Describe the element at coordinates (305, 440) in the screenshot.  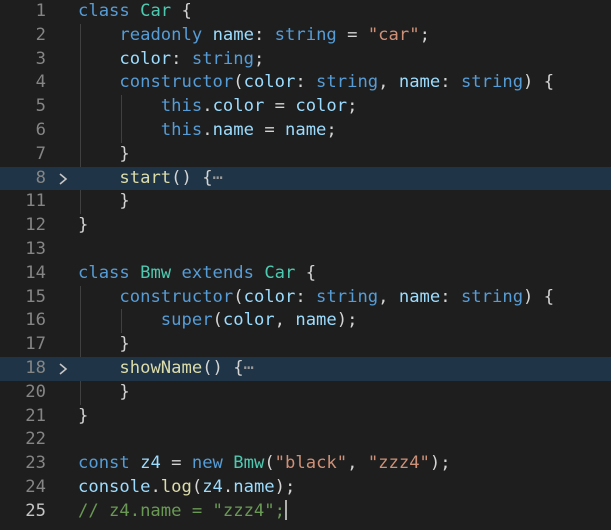
I see `code-line: 22` at that location.